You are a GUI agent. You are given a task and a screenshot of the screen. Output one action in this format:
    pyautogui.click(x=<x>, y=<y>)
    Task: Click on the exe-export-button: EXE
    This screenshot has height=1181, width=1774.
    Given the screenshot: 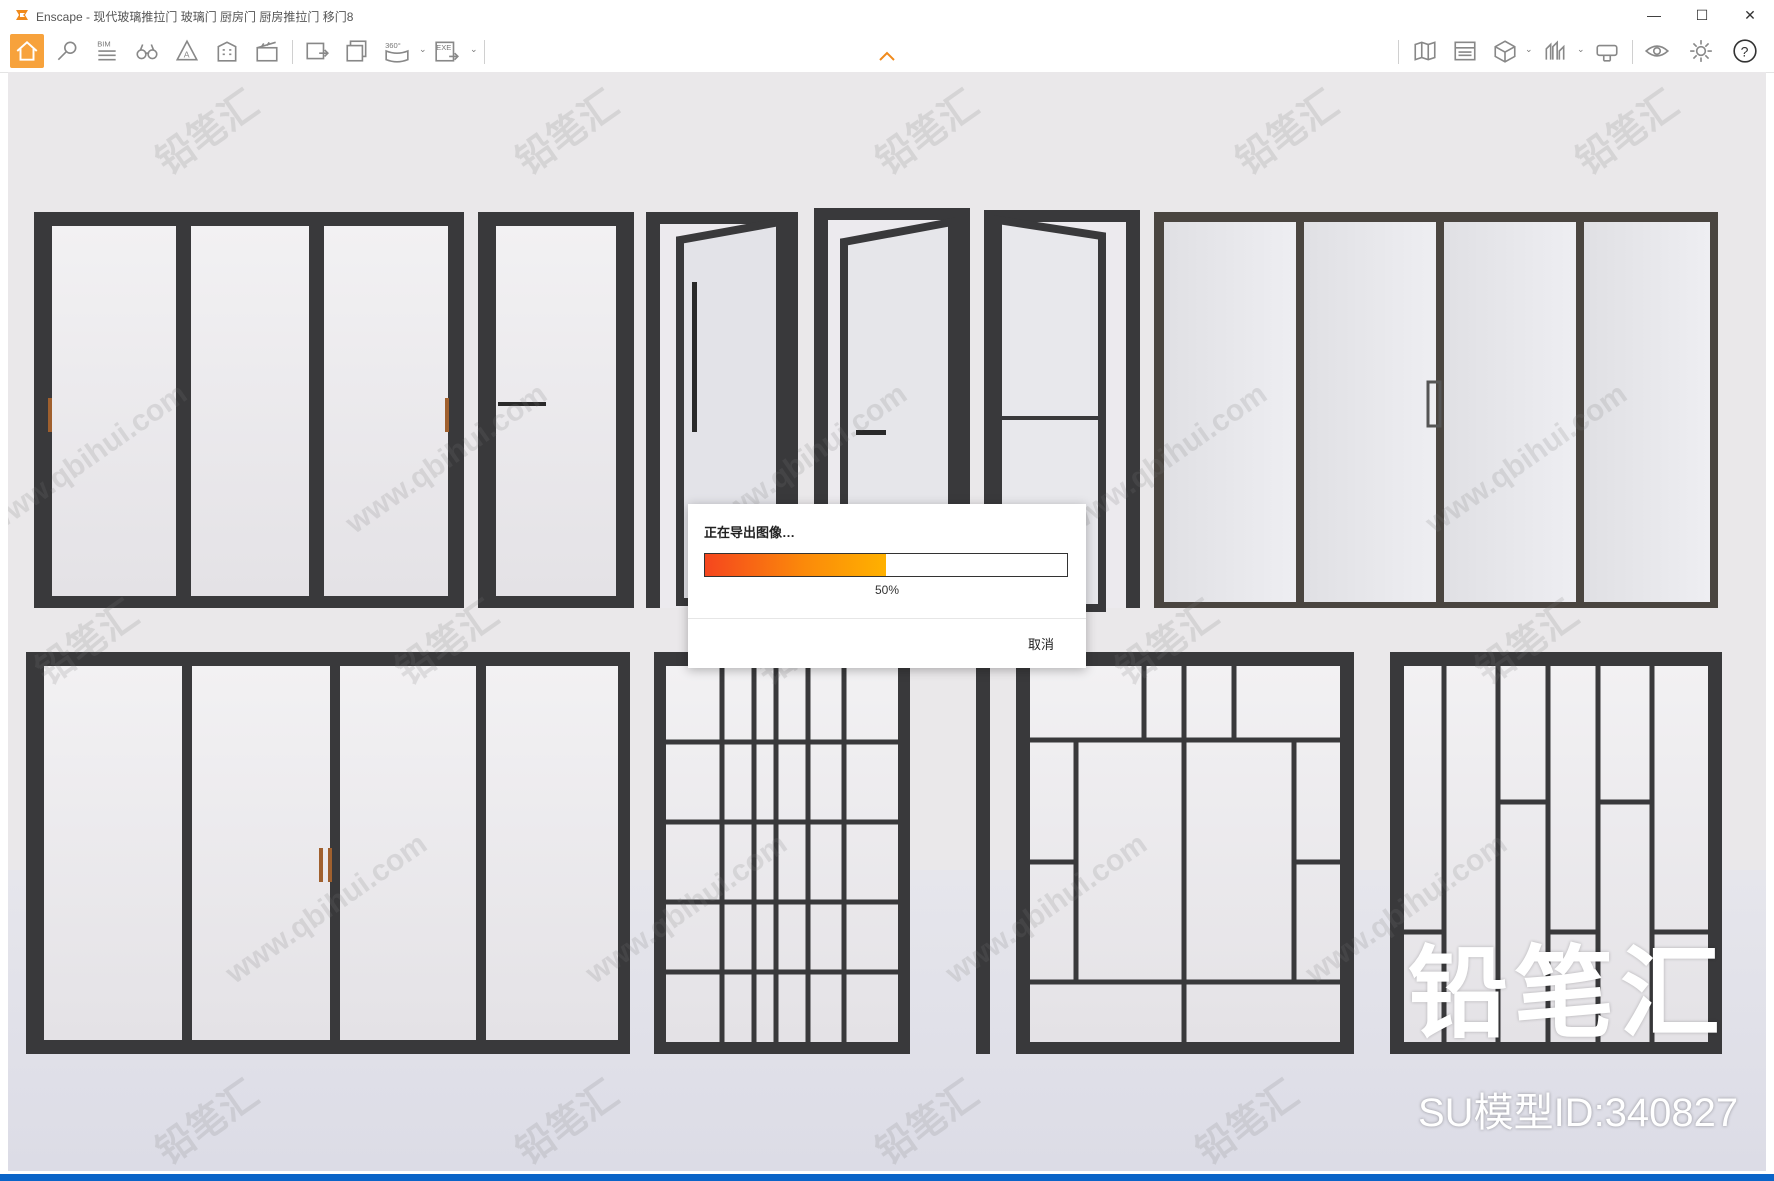 What is the action you would take?
    pyautogui.click(x=447, y=51)
    